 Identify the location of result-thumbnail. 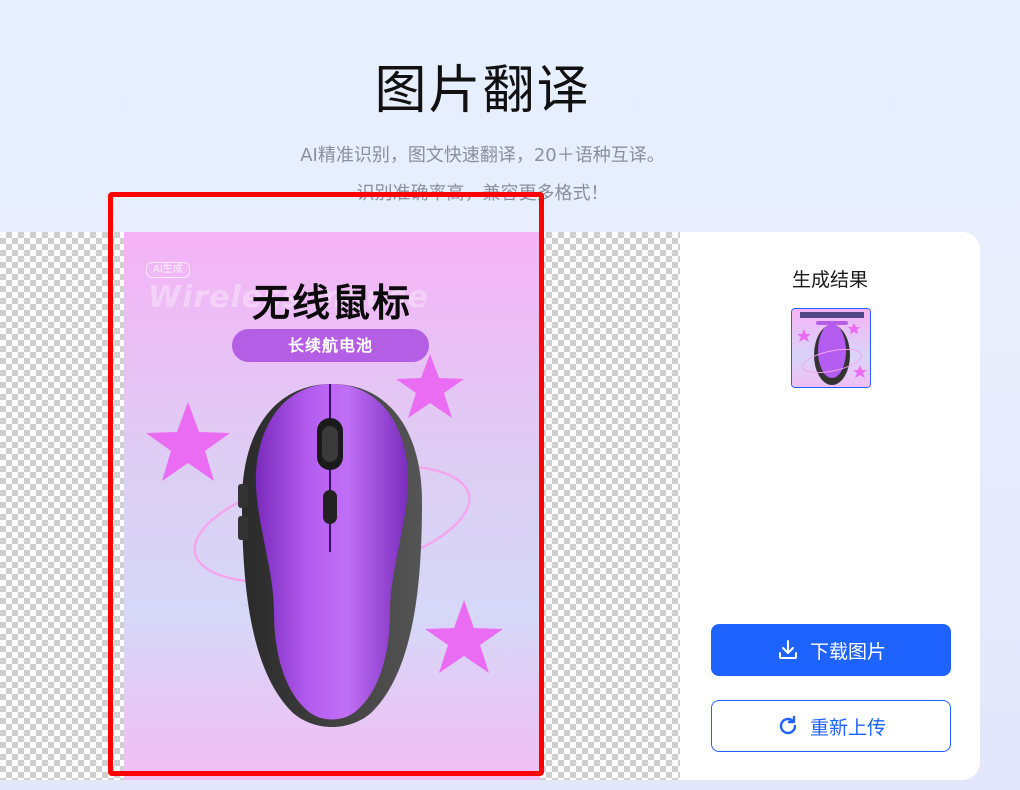
(831, 348).